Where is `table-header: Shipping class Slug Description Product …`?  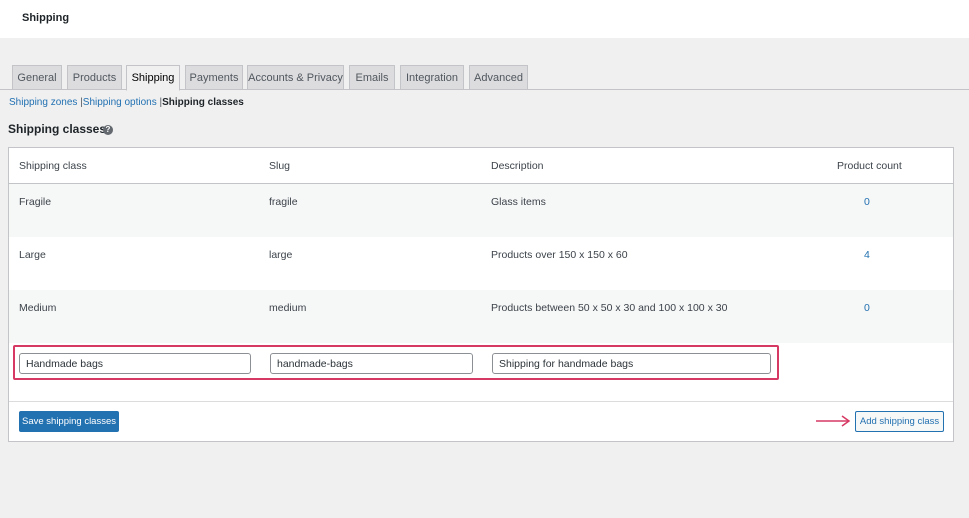 table-header: Shipping class Slug Description Product … is located at coordinates (481, 166).